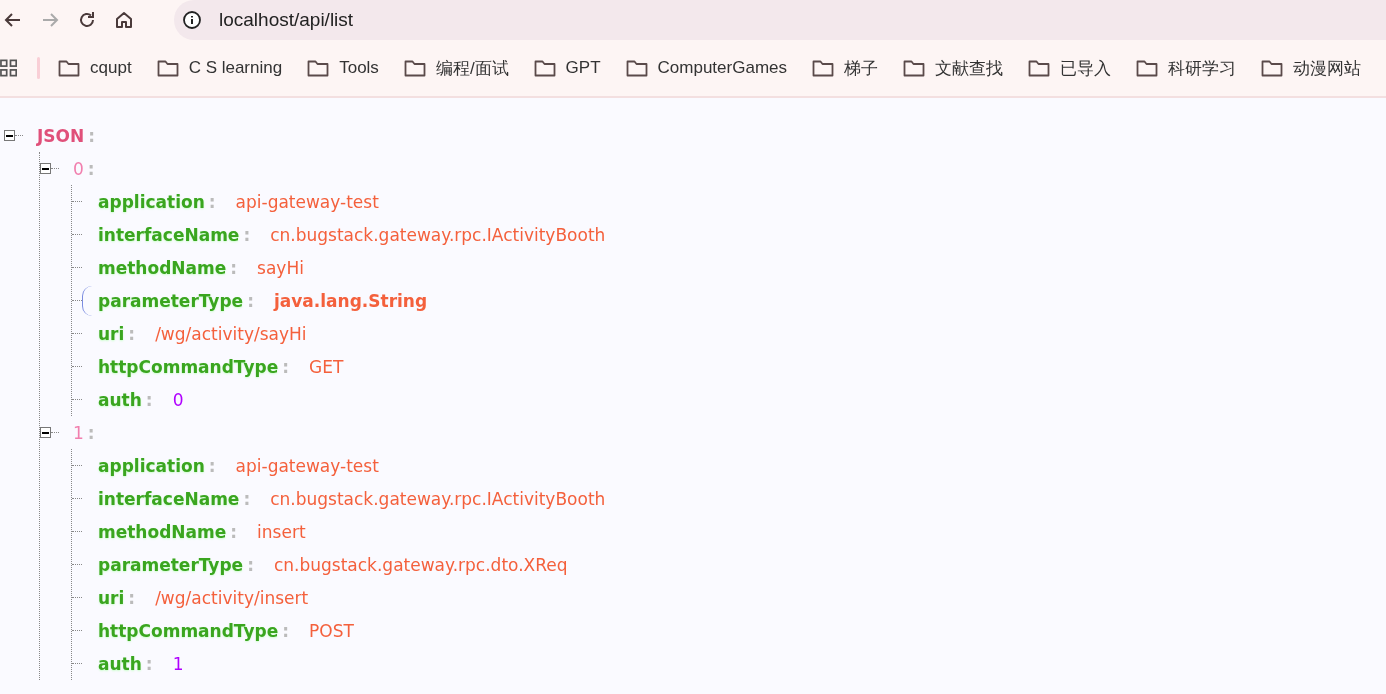 Image resolution: width=1386 pixels, height=694 pixels. Describe the element at coordinates (953, 68) in the screenshot. I see `bookmark-folder: 文献查找` at that location.